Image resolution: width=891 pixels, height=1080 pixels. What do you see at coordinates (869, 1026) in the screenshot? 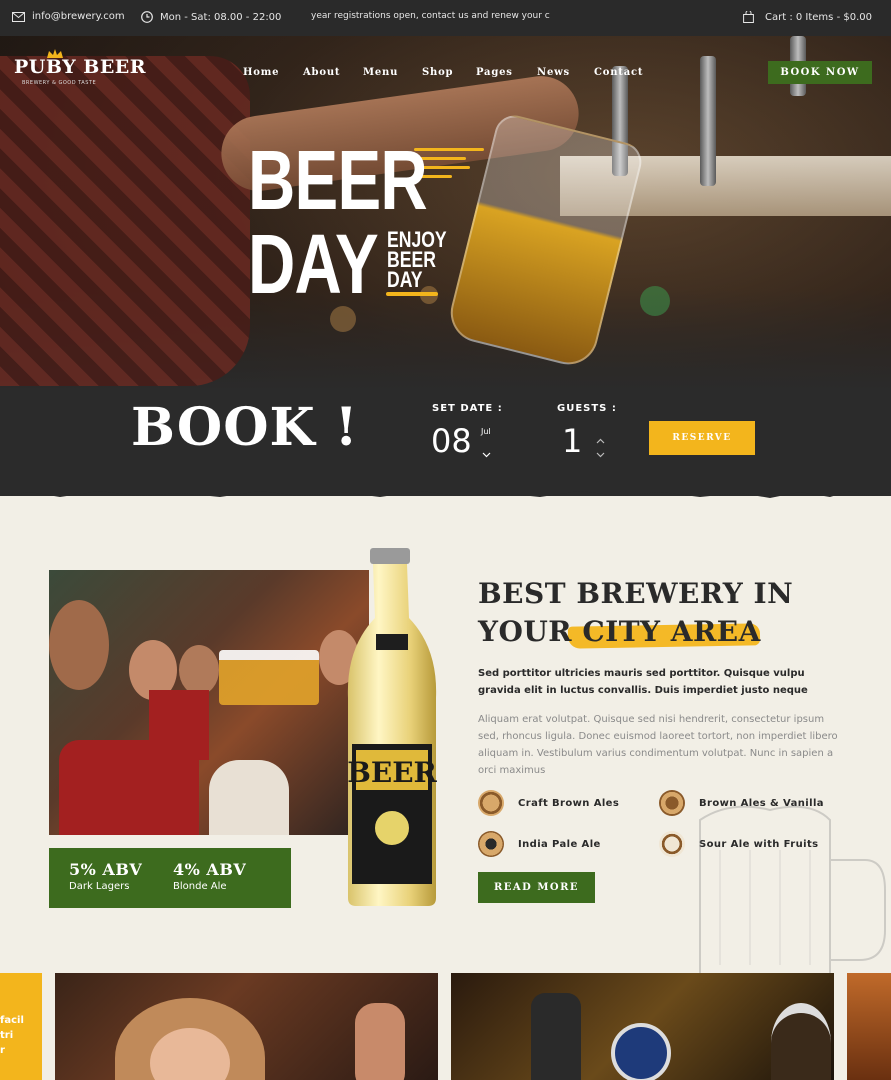
I see `gallery-image-partial` at bounding box center [869, 1026].